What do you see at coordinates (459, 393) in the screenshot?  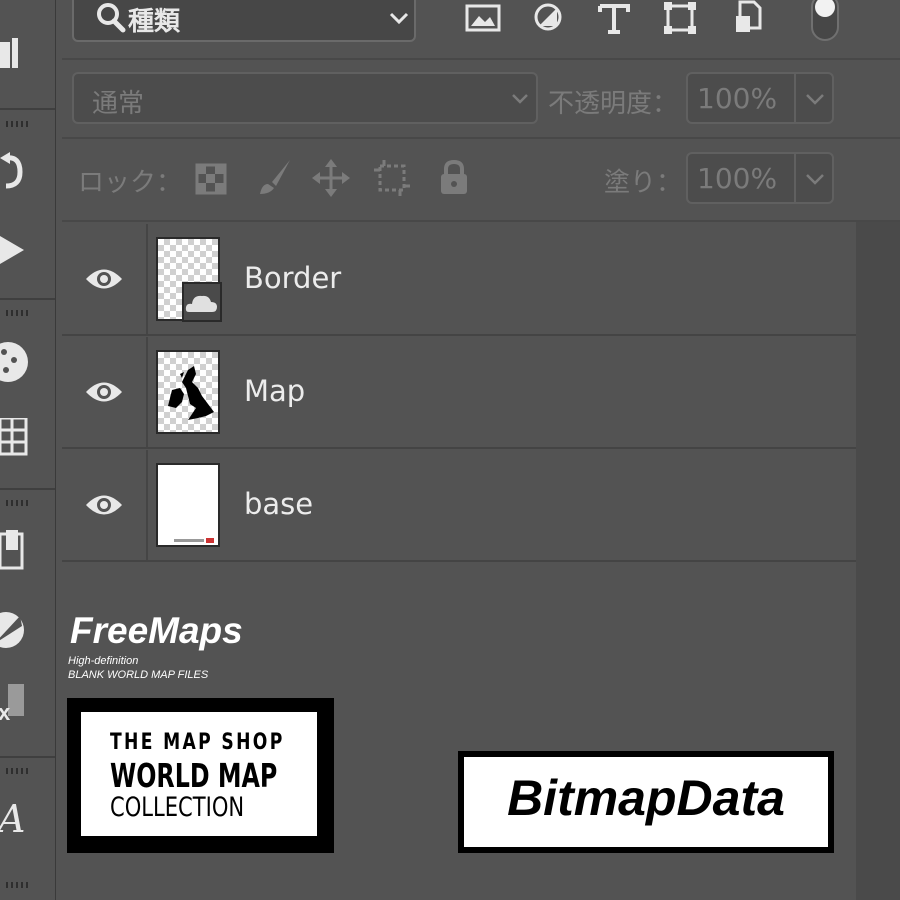 I see `layer-row-map: Map` at bounding box center [459, 393].